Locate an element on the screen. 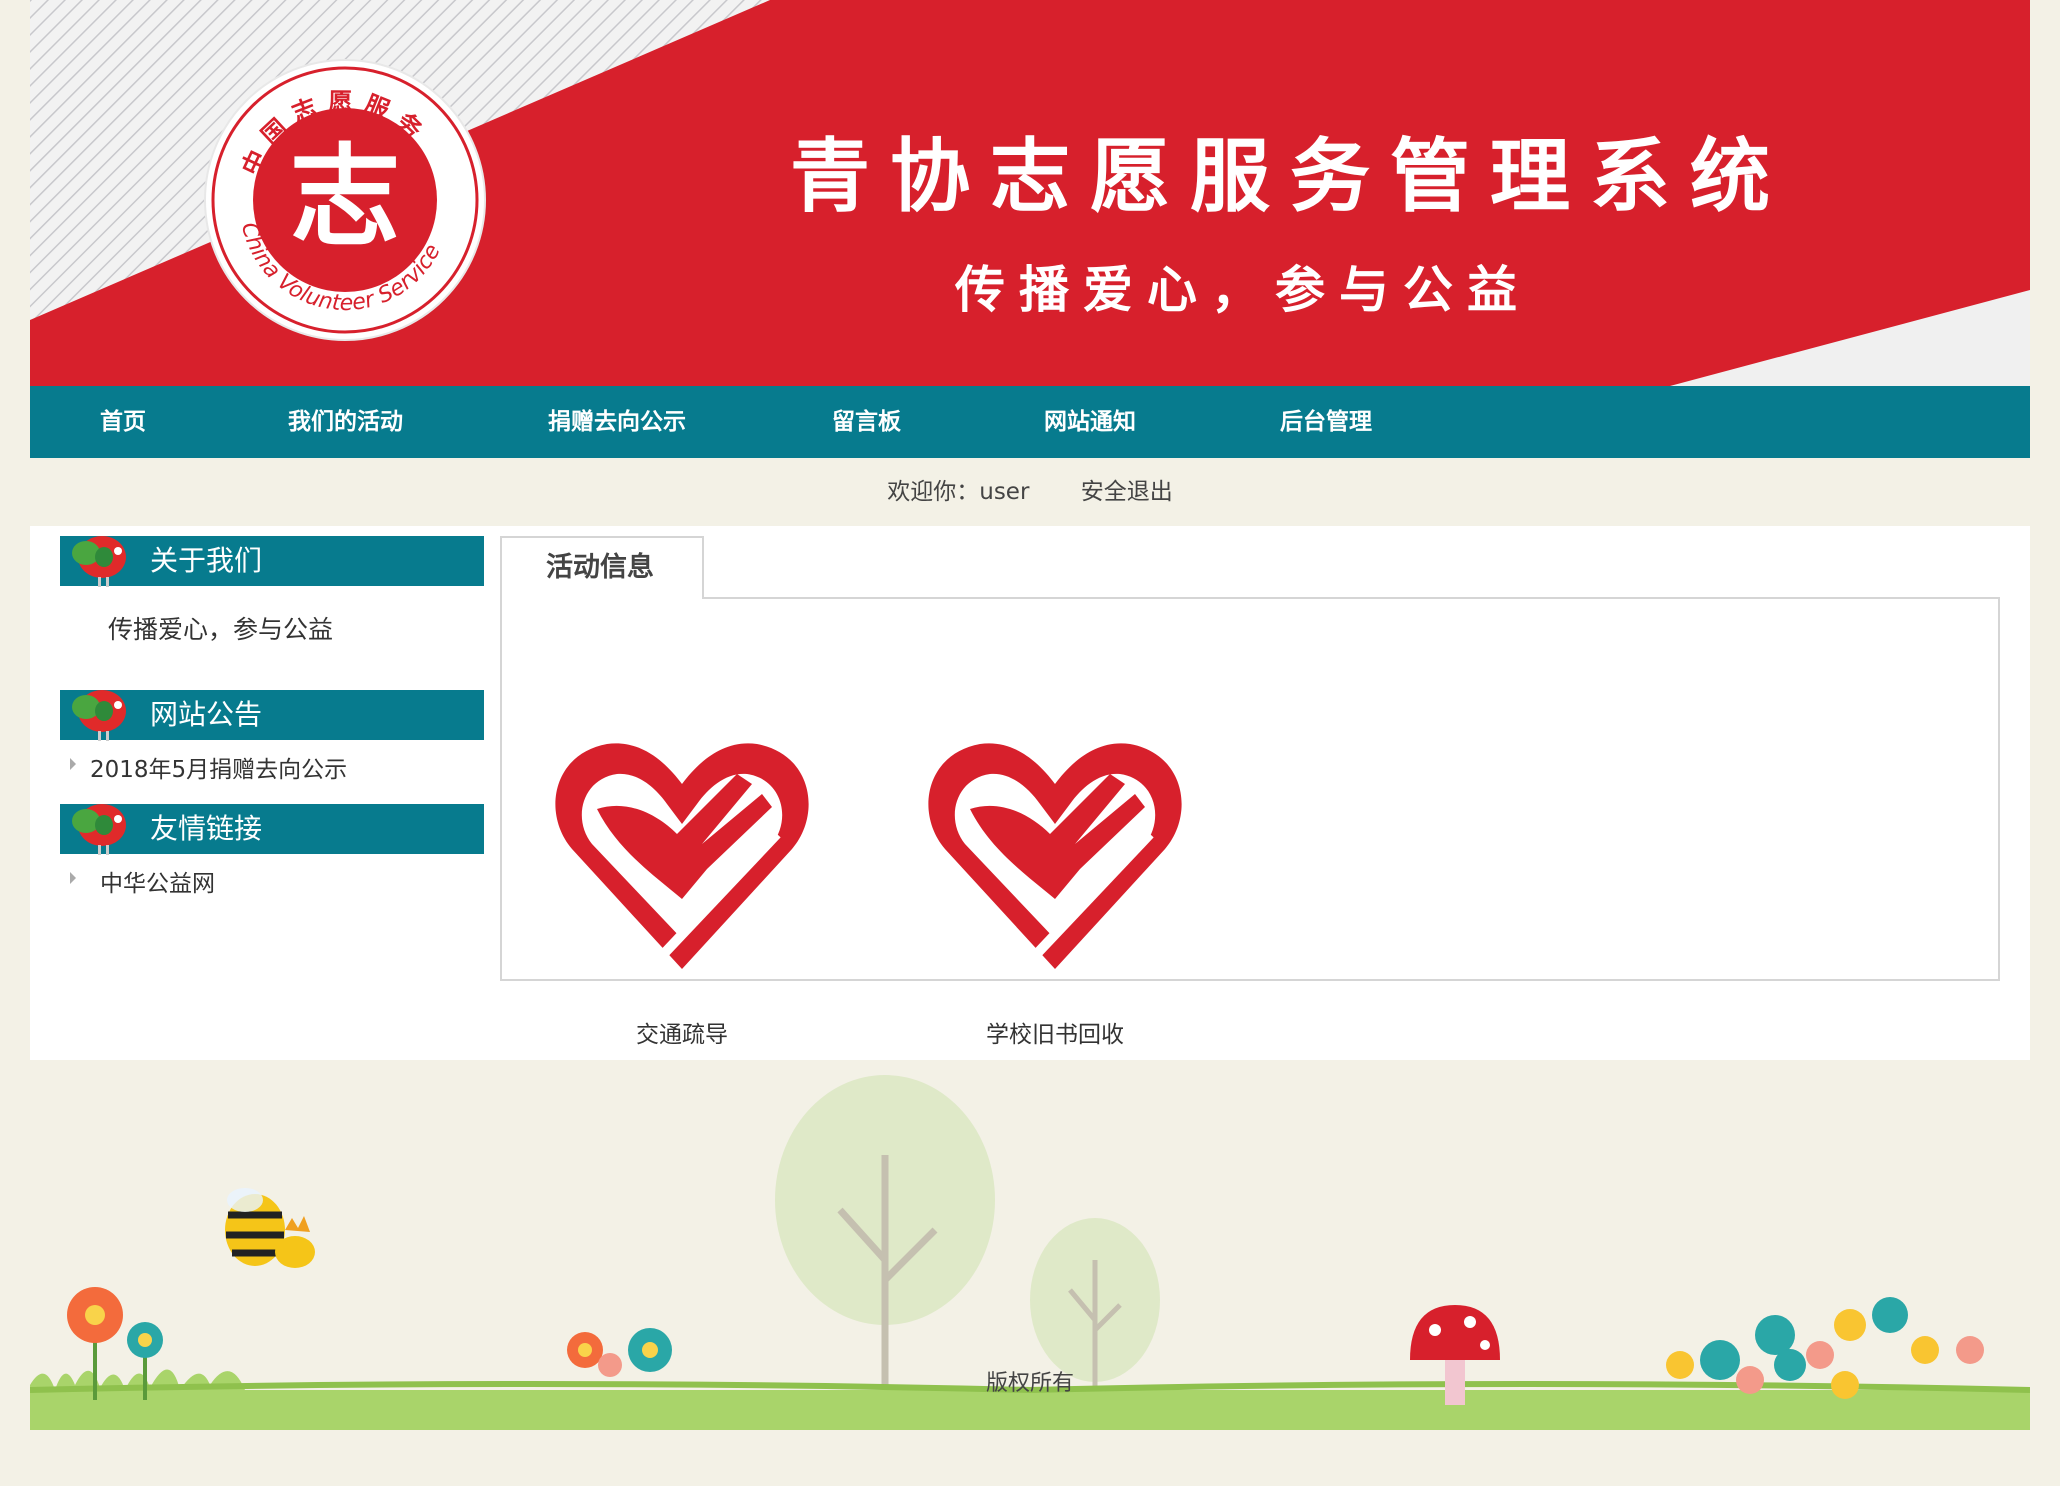 The height and width of the screenshot is (1486, 2060). notices-section: 网站公告 2018年5月捐赠去向公示 is located at coordinates (272, 737).